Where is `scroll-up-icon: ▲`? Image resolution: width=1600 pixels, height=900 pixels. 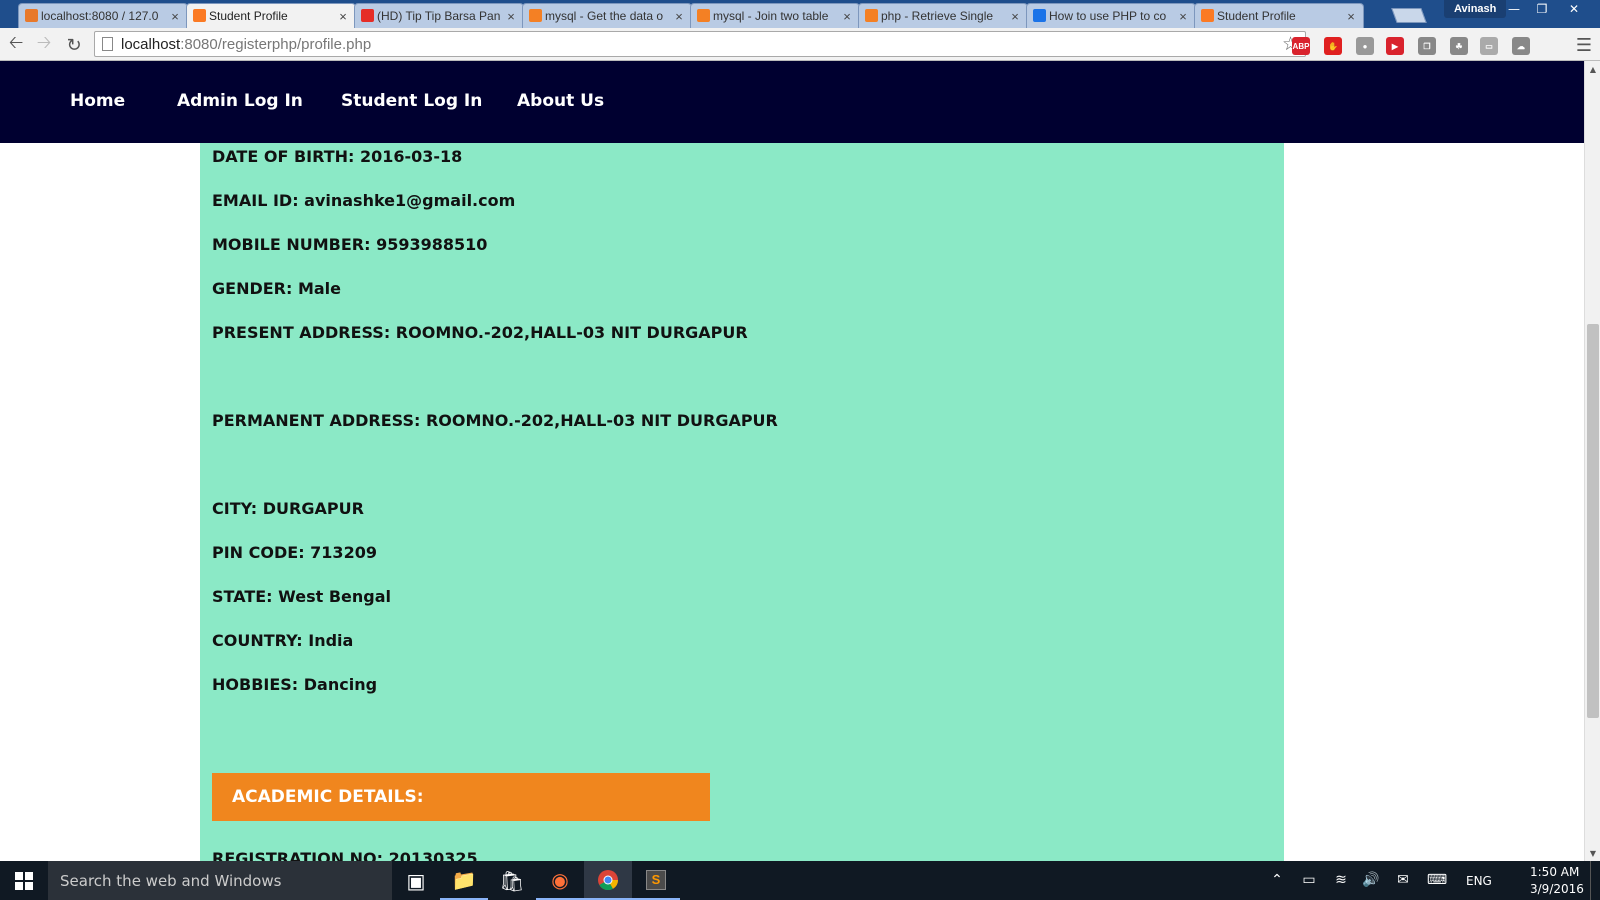
scroll-up-icon: ▲ is located at coordinates (1592, 69).